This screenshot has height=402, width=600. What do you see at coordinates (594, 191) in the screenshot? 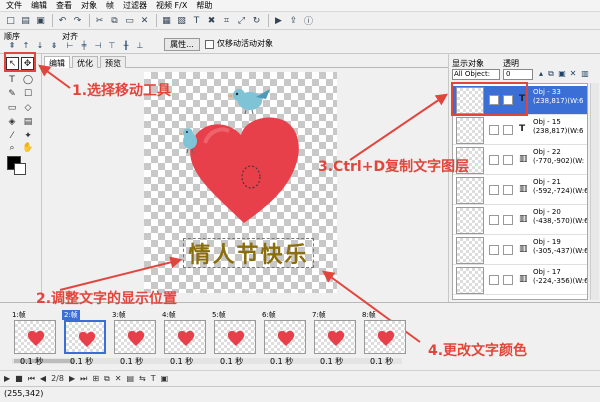
I see `object-list-scrollbar` at bounding box center [594, 191].